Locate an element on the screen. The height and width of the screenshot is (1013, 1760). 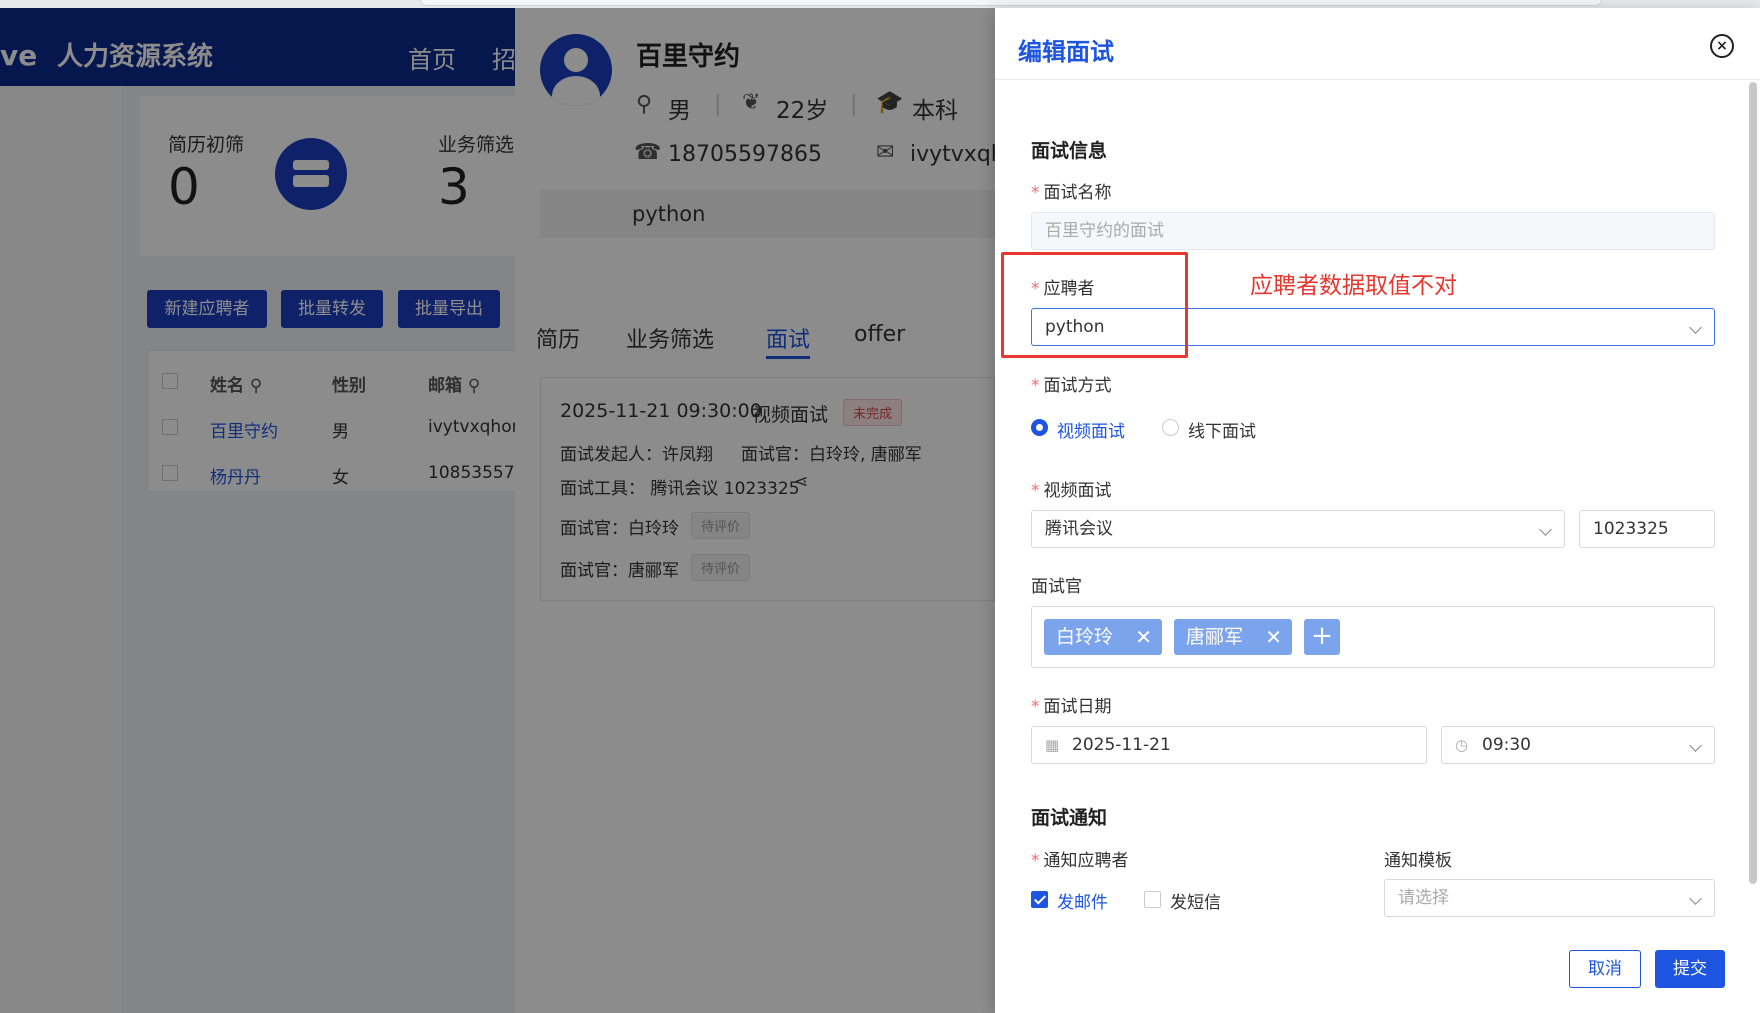
interviewer-tag-label: 白玲玲 is located at coordinates (1085, 637).